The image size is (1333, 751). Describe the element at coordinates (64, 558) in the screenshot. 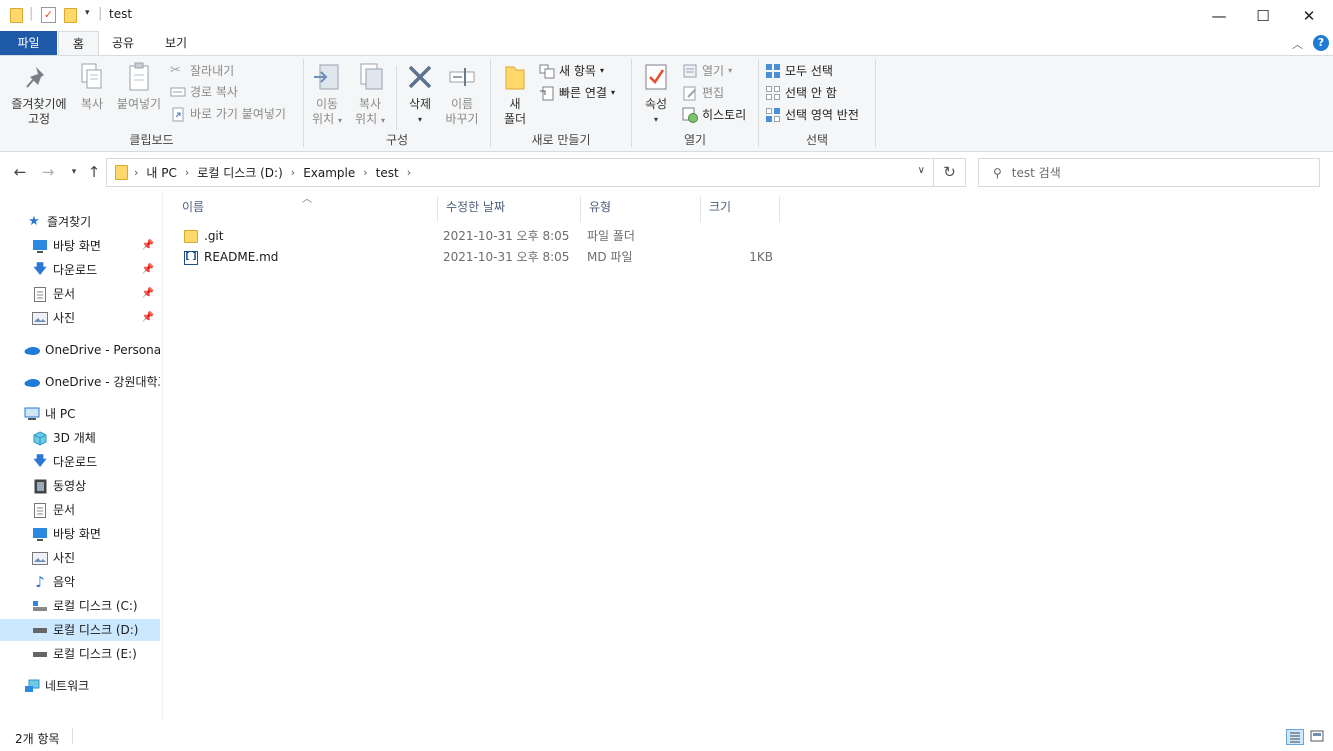

I see `nav-pc-pictures-label: 사진` at that location.